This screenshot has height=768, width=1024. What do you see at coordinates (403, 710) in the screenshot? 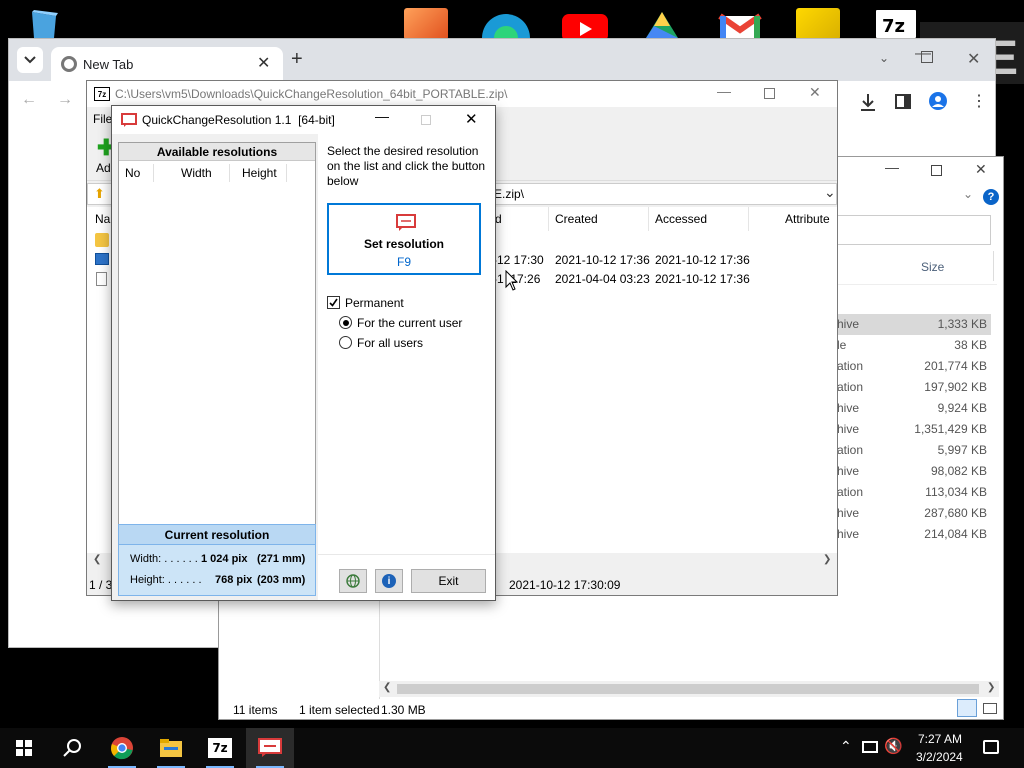
I see `explorer-status-size: 1.30 MB` at bounding box center [403, 710].